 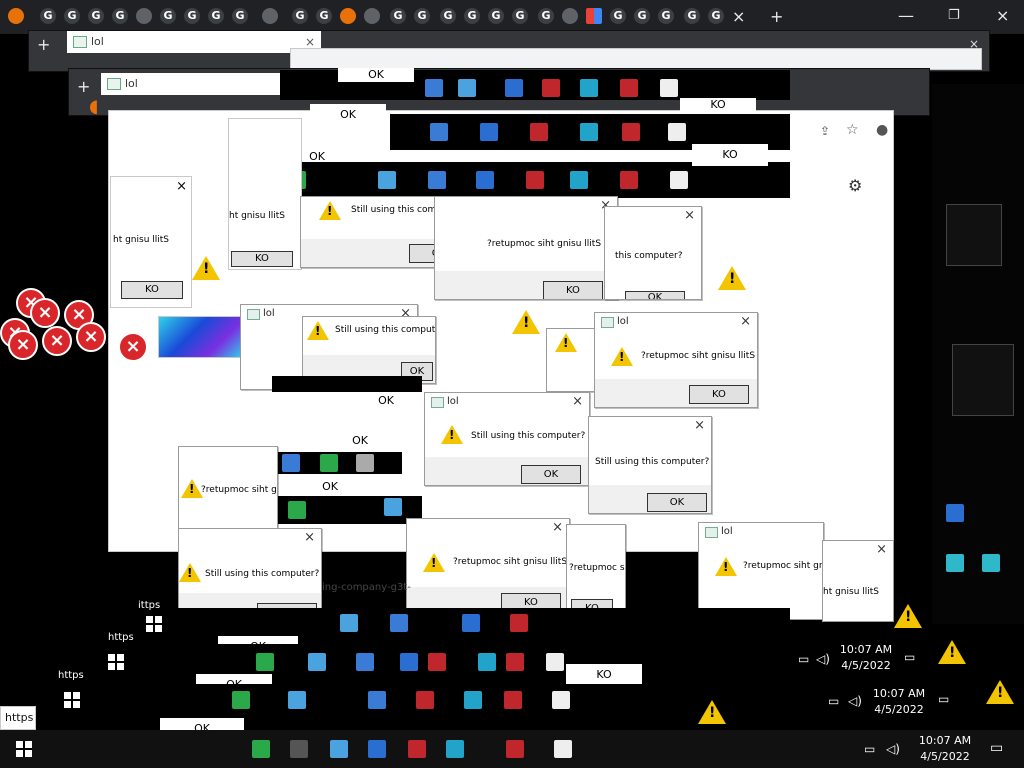 What do you see at coordinates (738, 17) in the screenshot?
I see `close-tab-icon: ×` at bounding box center [738, 17].